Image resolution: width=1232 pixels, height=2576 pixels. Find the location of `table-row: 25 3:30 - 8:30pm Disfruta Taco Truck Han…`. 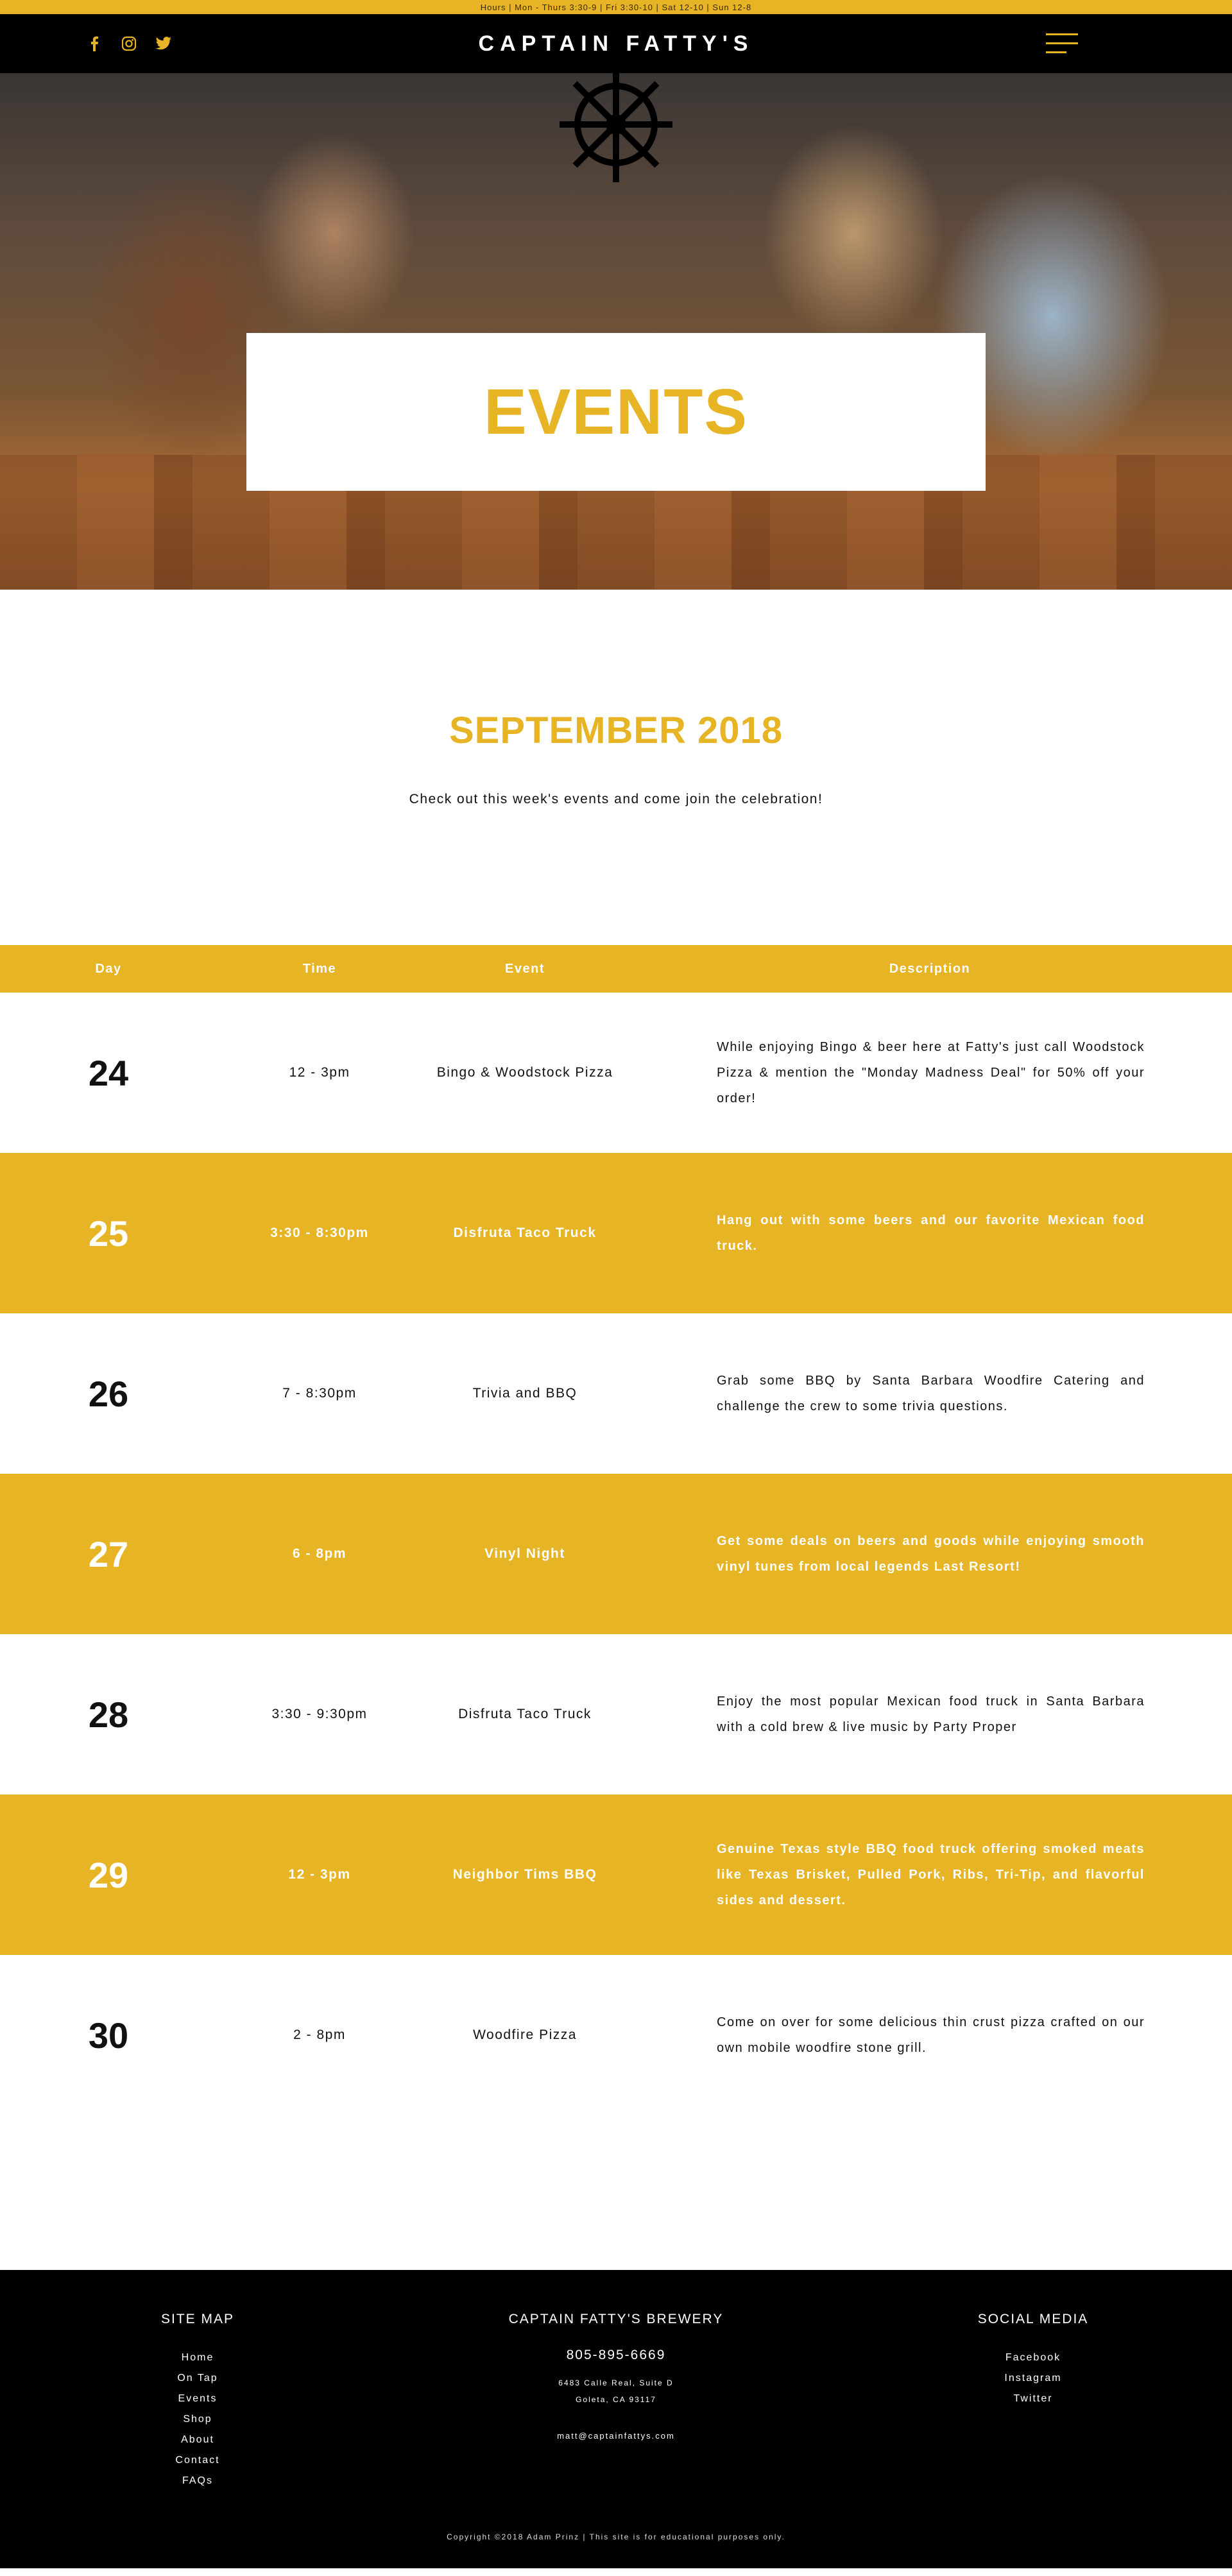

table-row: 25 3:30 - 8:30pm Disfruta Taco Truck Han… is located at coordinates (616, 1233).